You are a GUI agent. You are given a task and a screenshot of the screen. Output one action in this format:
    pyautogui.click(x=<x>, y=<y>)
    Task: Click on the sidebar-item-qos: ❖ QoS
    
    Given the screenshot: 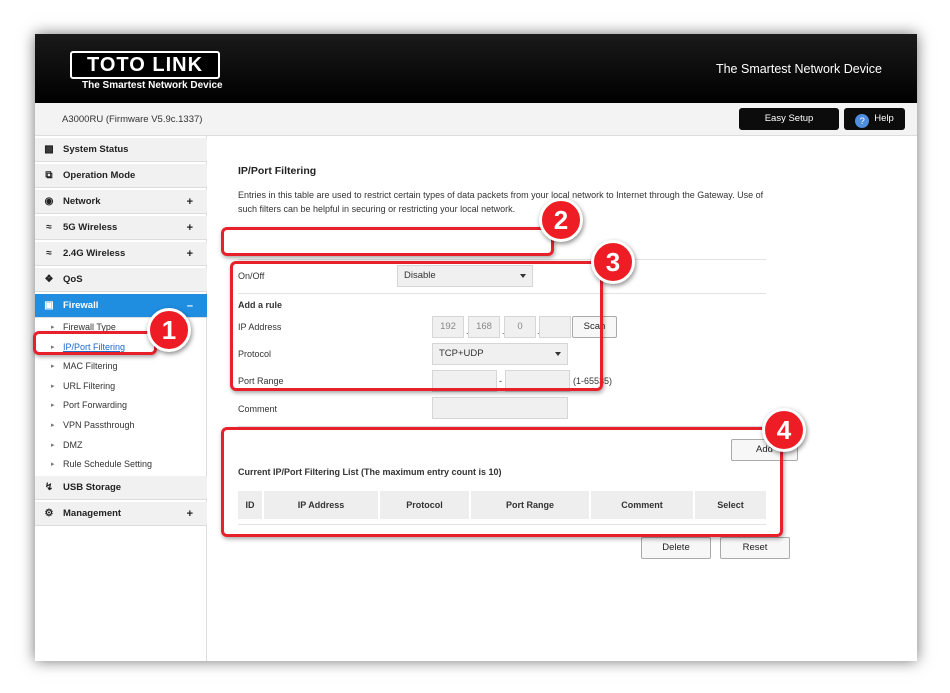 What is the action you would take?
    pyautogui.click(x=121, y=280)
    